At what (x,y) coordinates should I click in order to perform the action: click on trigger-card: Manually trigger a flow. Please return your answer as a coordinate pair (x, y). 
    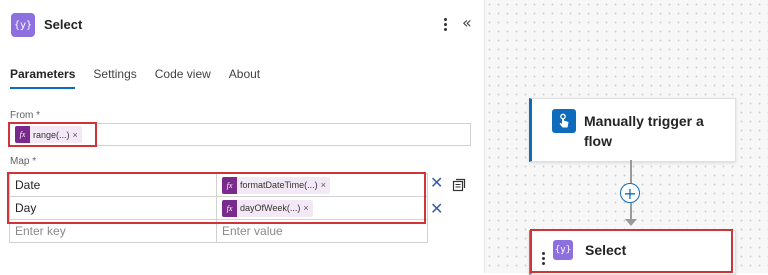
    Looking at the image, I should click on (632, 130).